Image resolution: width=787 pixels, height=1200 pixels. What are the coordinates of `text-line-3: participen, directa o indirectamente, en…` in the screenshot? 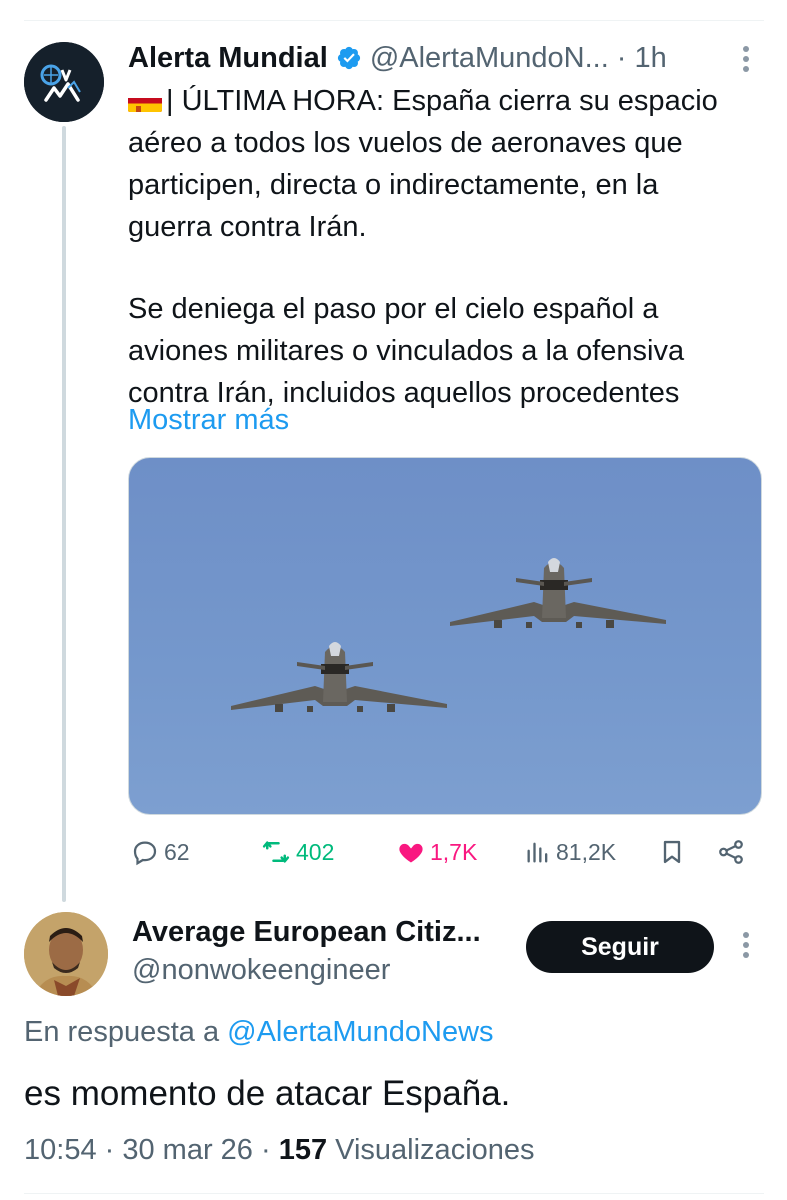 It's located at (393, 185).